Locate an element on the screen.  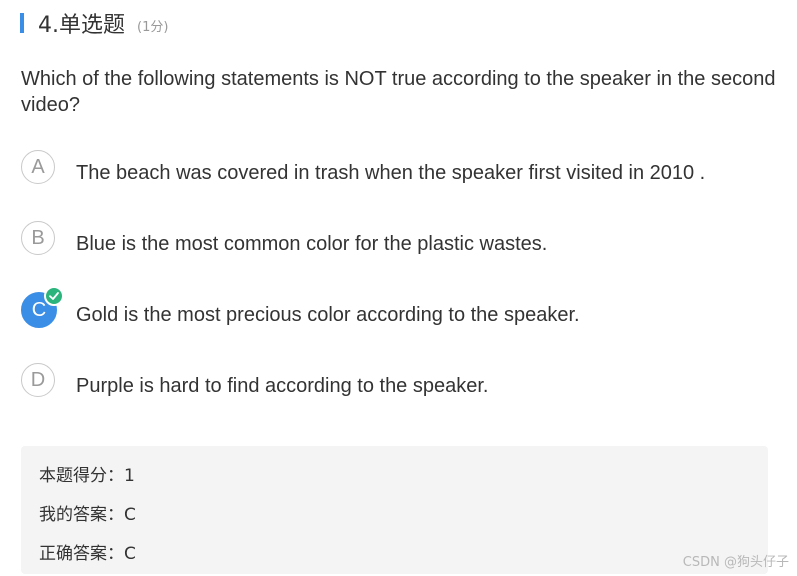
correct-answer-row: 正确答案：C is located at coordinates (87, 551).